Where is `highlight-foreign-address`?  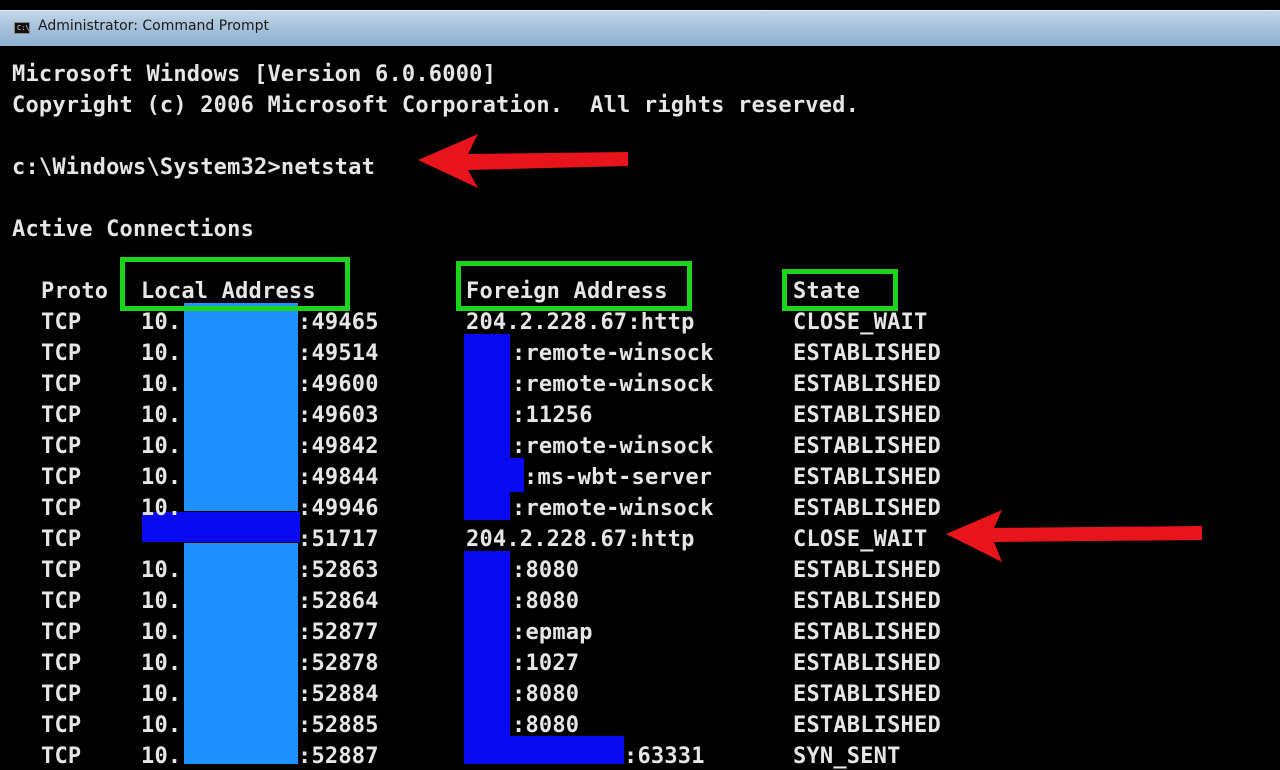
highlight-foreign-address is located at coordinates (574, 286).